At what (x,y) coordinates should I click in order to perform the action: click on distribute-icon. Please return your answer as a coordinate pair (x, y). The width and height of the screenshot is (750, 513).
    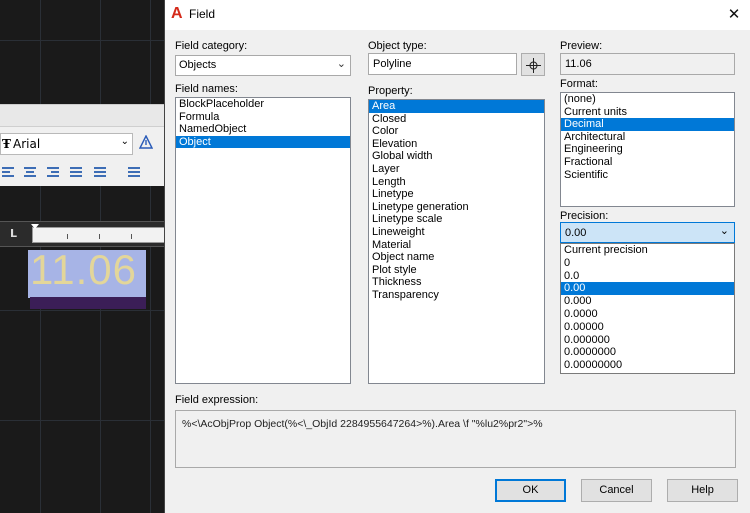
    Looking at the image, I should click on (102, 172).